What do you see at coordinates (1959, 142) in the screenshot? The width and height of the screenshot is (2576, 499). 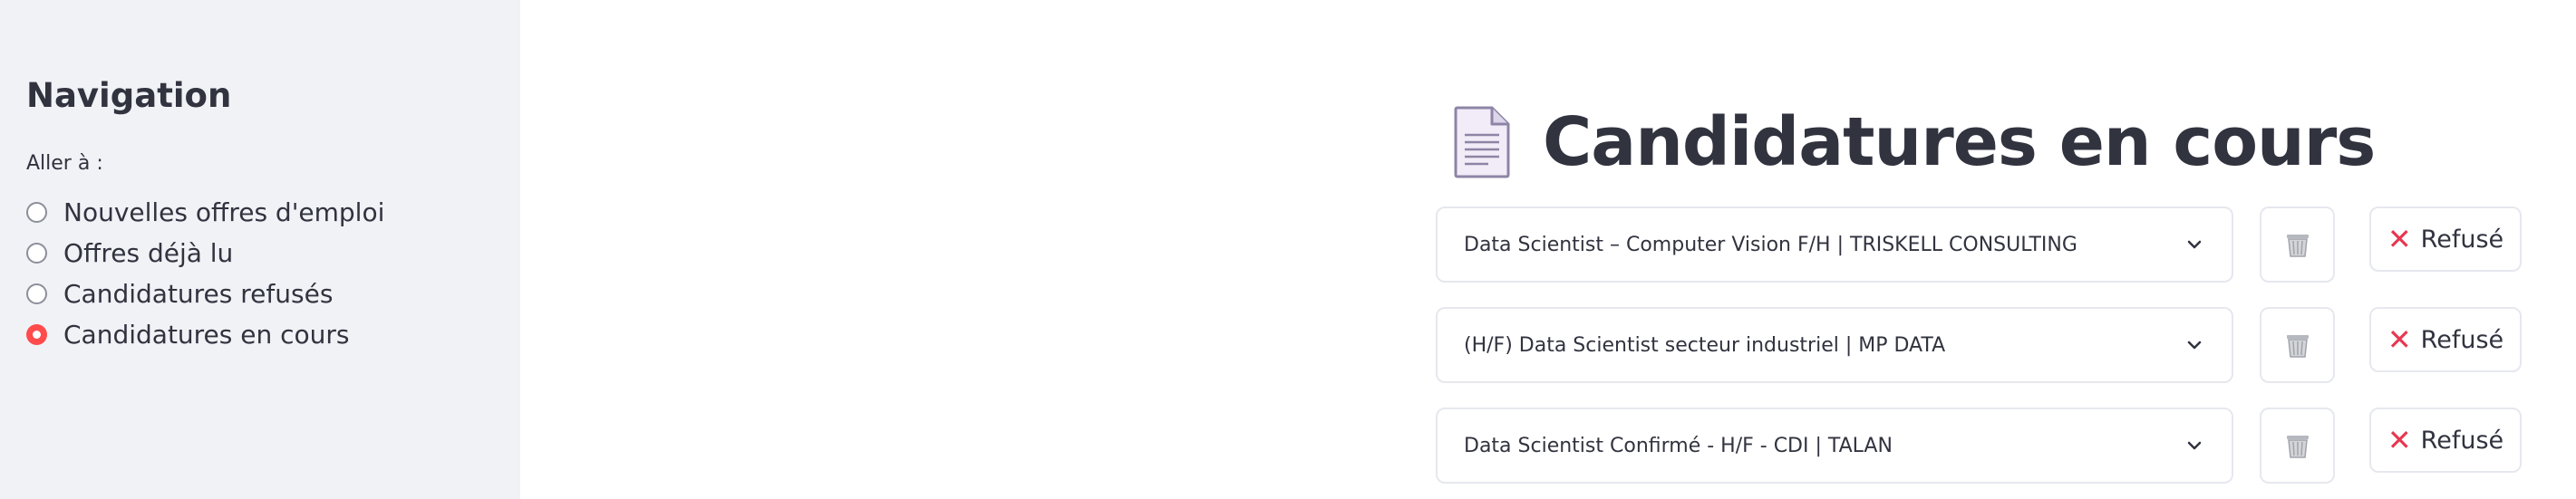 I see `page-title: Candidatures en cours` at bounding box center [1959, 142].